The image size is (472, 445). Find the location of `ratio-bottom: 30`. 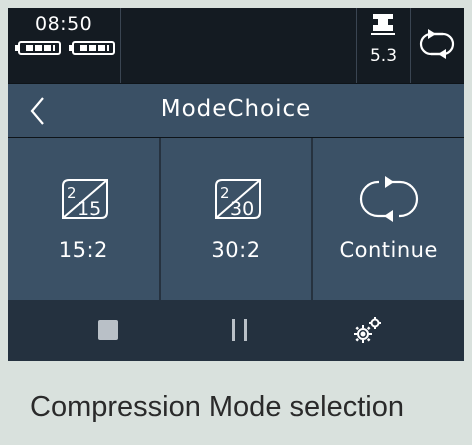

ratio-bottom: 30 is located at coordinates (242, 209).